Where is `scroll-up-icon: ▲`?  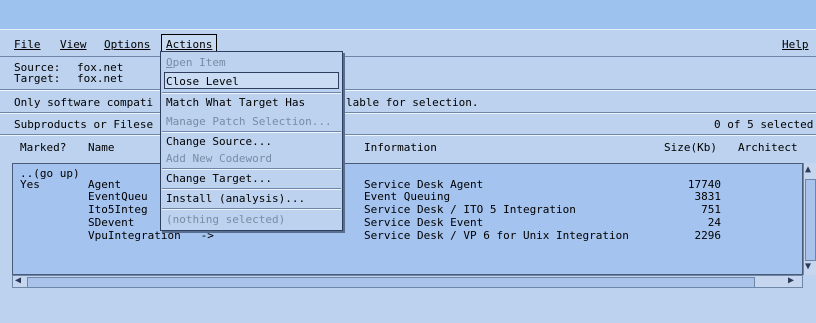 scroll-up-icon: ▲ is located at coordinates (808, 170).